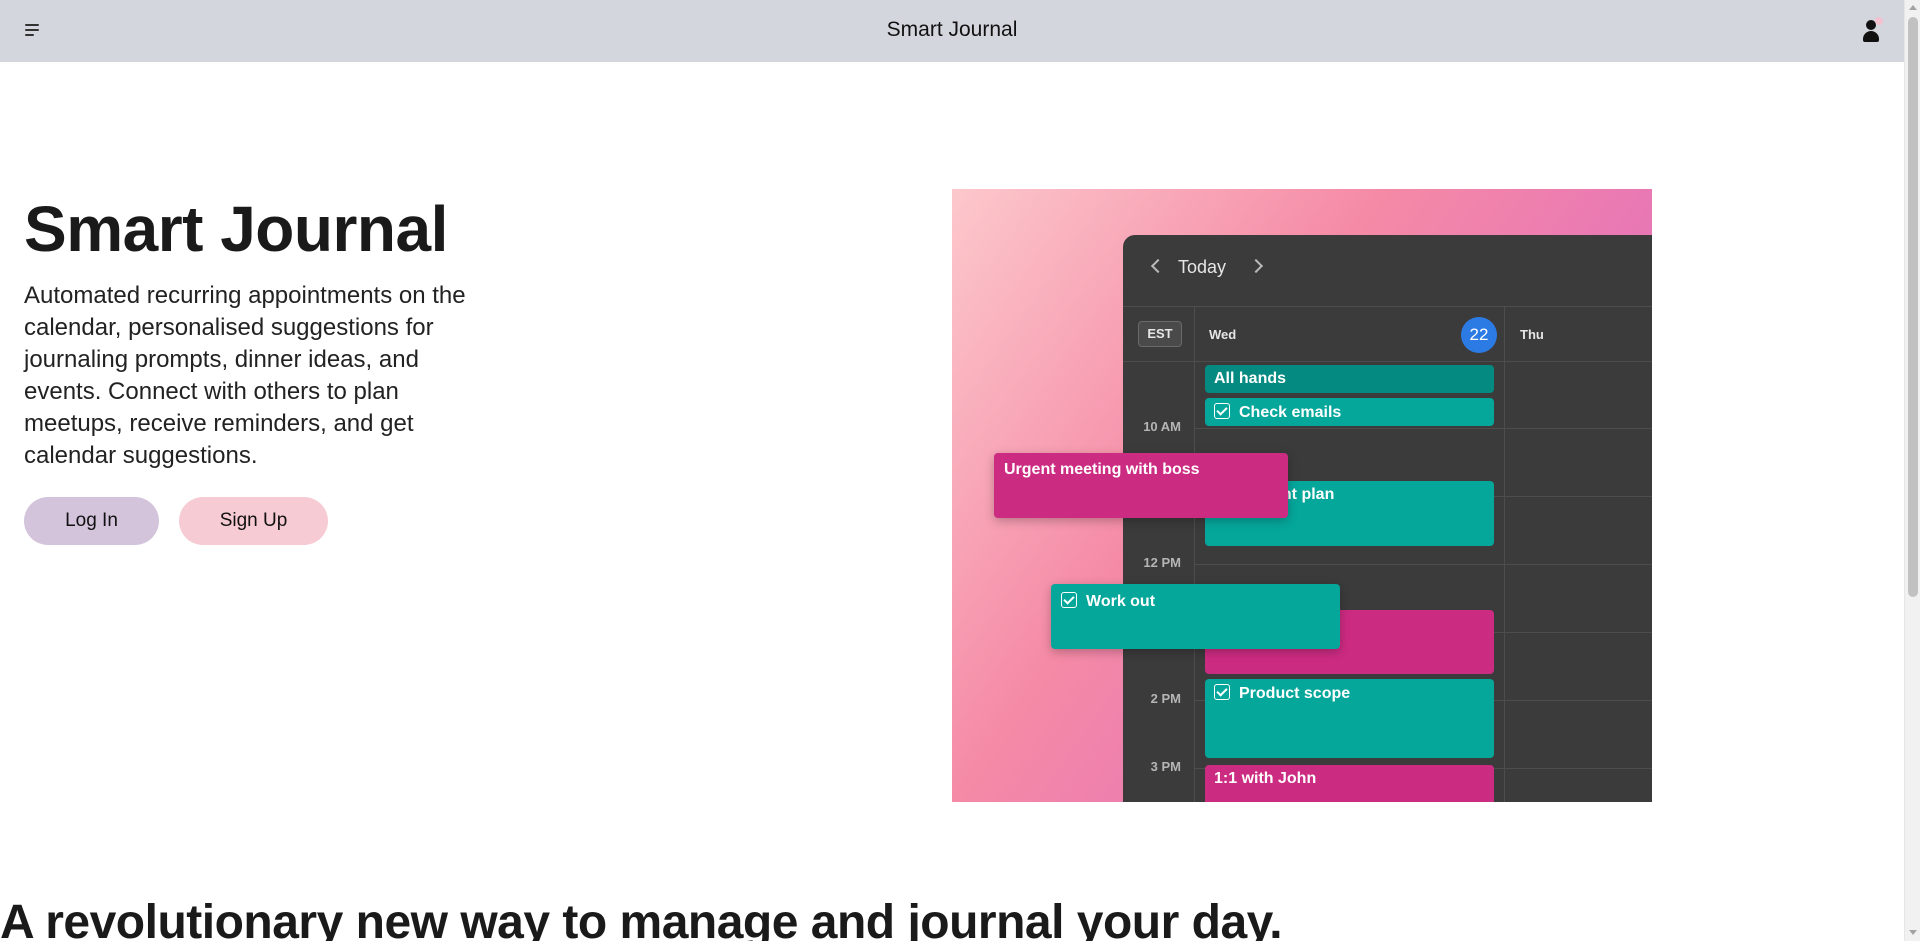 This screenshot has width=1920, height=941. I want to click on timezone-badge: EST, so click(1160, 334).